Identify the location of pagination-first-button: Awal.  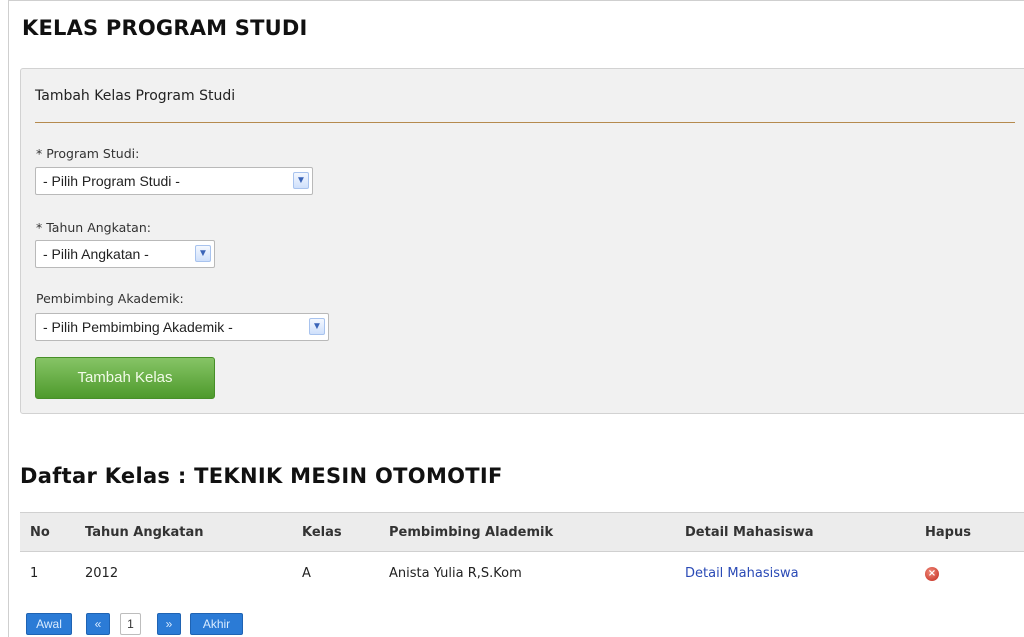
(49, 624).